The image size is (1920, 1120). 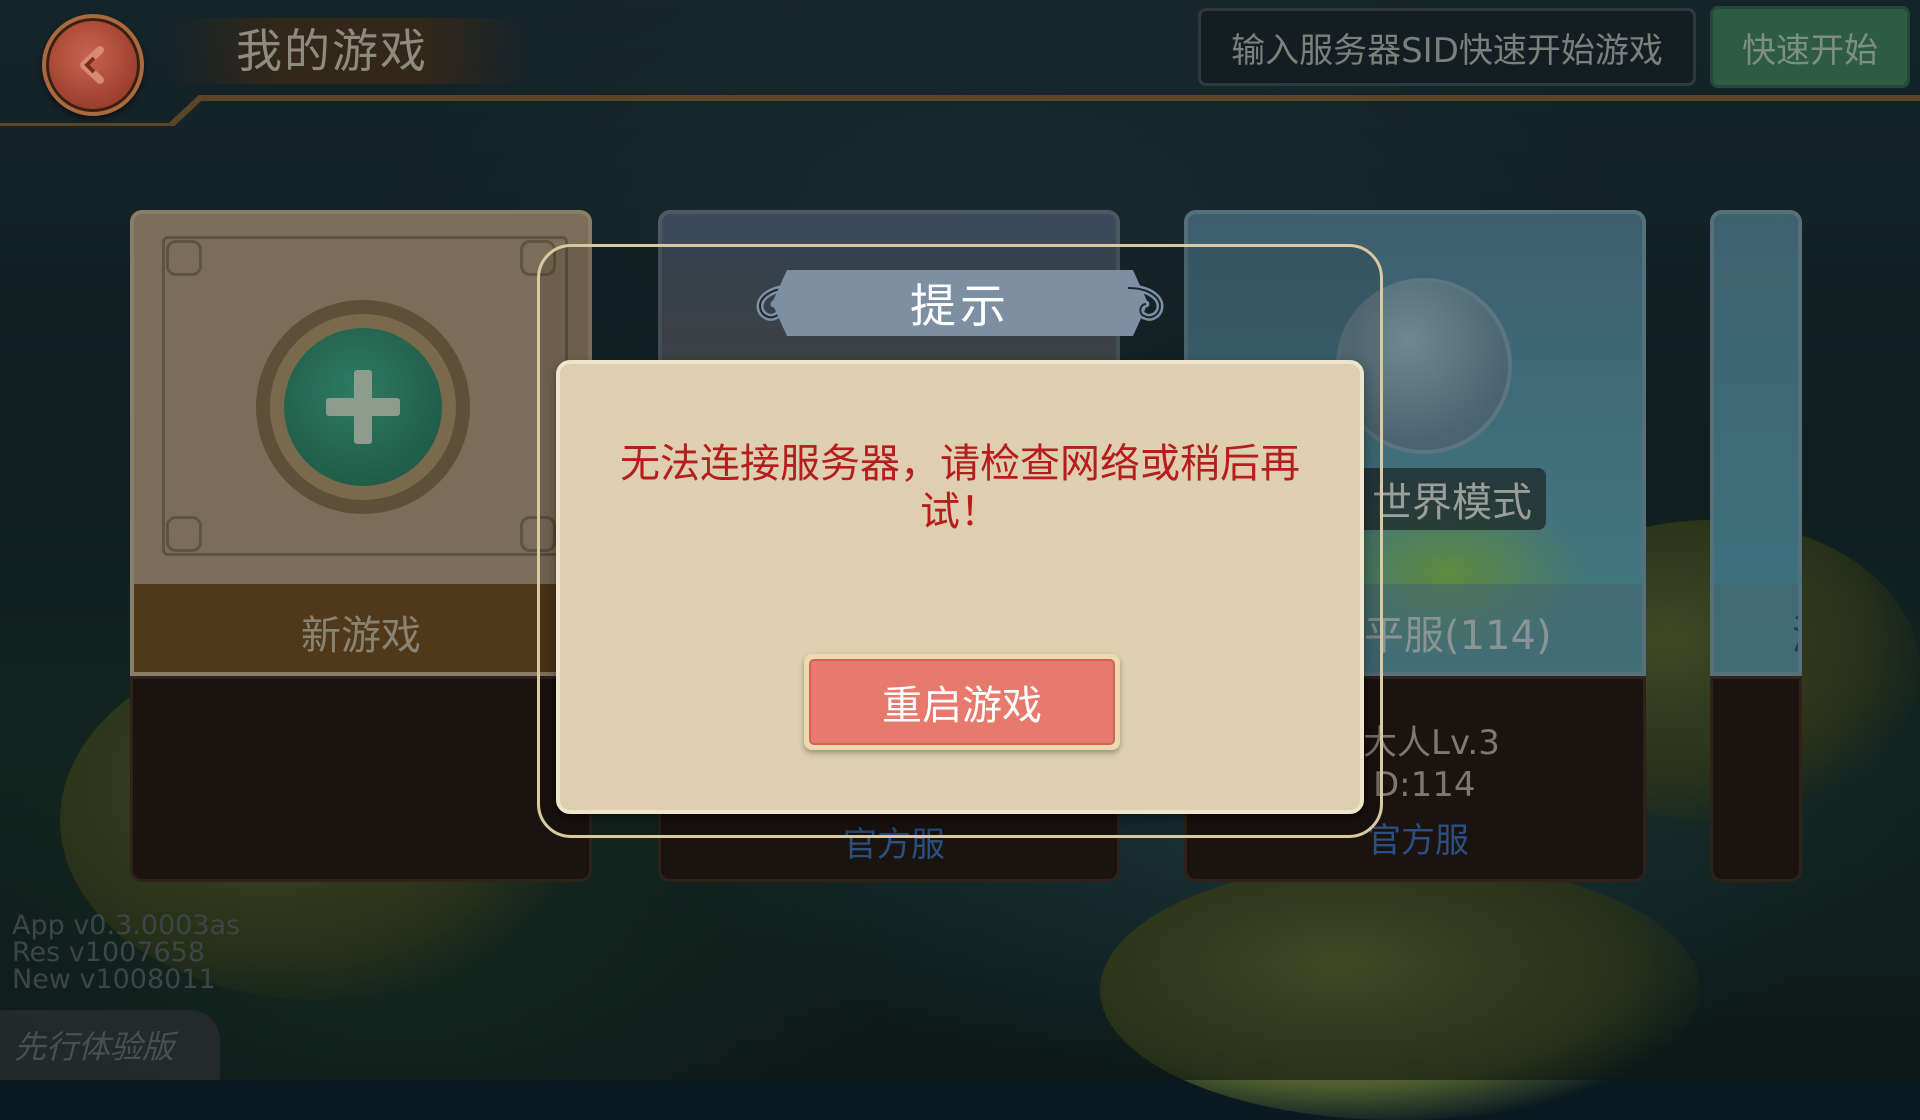 What do you see at coordinates (1447, 47) in the screenshot?
I see `server-sid-input: 输入服务器SID快速开始游戏` at bounding box center [1447, 47].